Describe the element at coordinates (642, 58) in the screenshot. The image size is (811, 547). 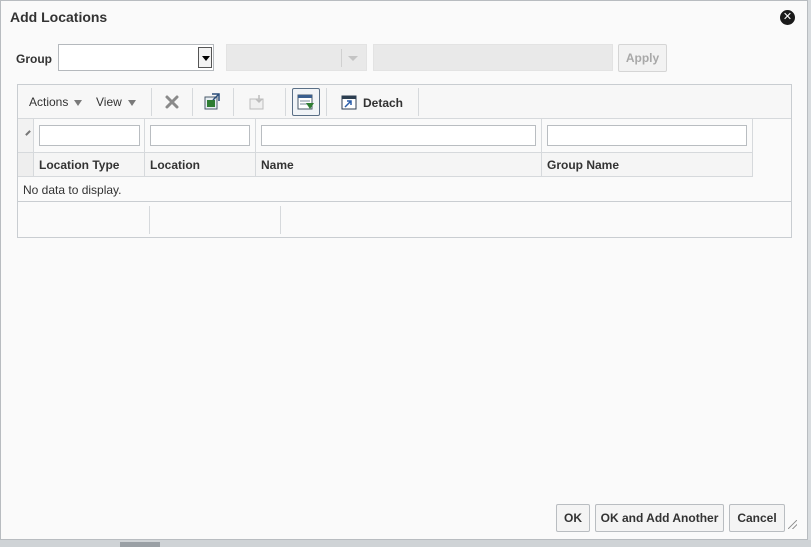
I see `apply-button: Apply` at that location.